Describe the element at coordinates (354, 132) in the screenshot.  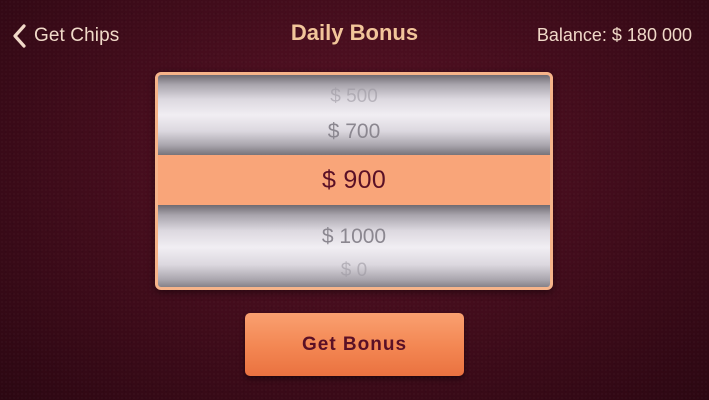
I see `picker-option: $ 700` at that location.